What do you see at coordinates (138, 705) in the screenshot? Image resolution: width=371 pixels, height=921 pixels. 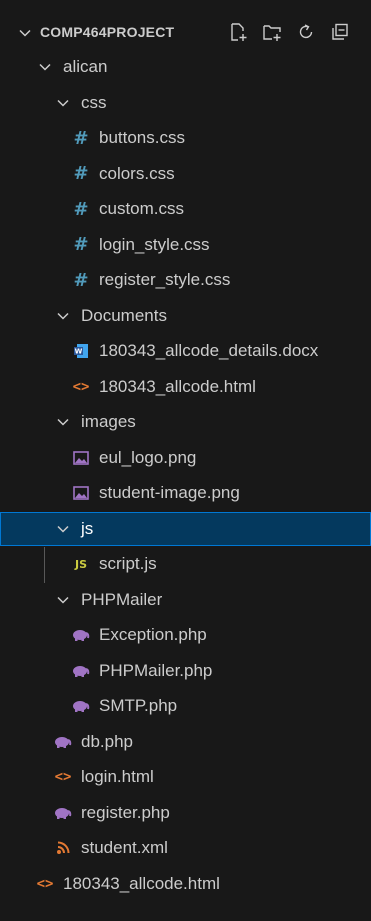 I see `file-label: SMTP.php` at bounding box center [138, 705].